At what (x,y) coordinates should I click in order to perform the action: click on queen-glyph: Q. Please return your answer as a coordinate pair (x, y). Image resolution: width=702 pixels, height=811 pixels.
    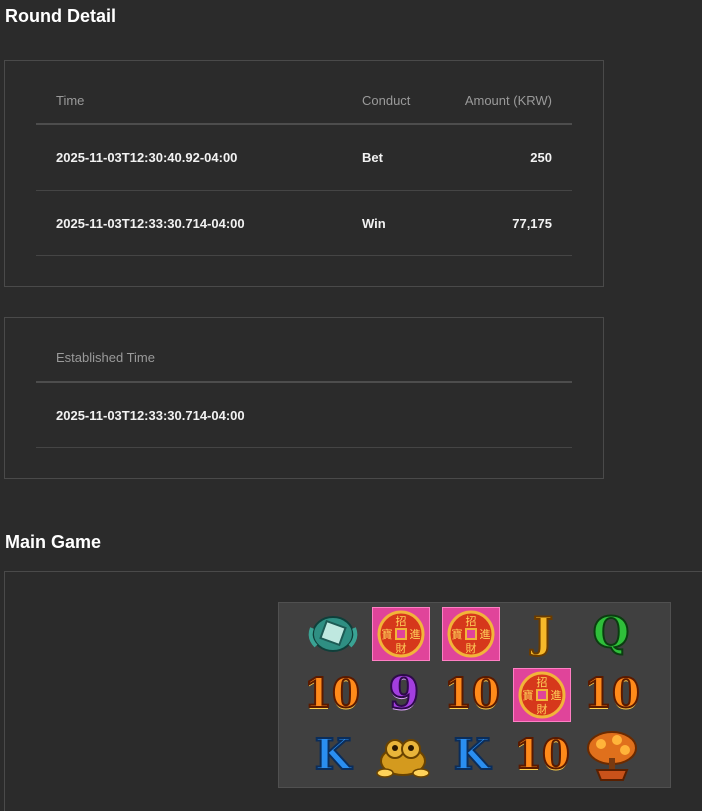
    Looking at the image, I should click on (611, 632).